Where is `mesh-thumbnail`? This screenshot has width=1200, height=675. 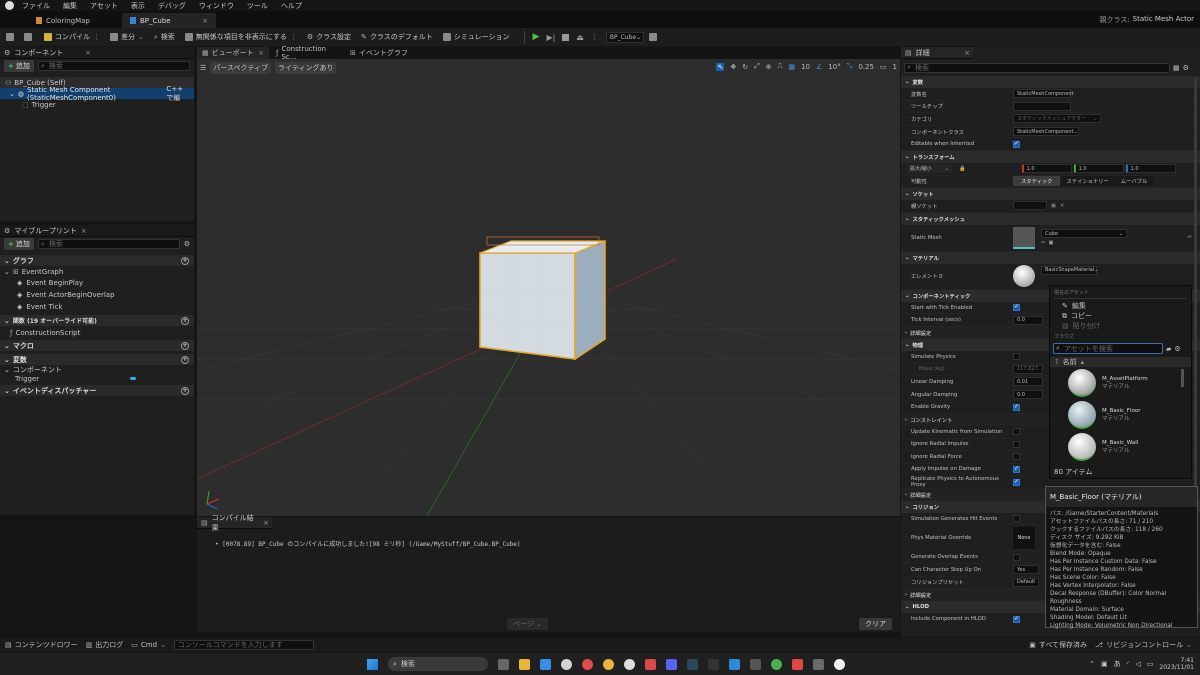 mesh-thumbnail is located at coordinates (1024, 237).